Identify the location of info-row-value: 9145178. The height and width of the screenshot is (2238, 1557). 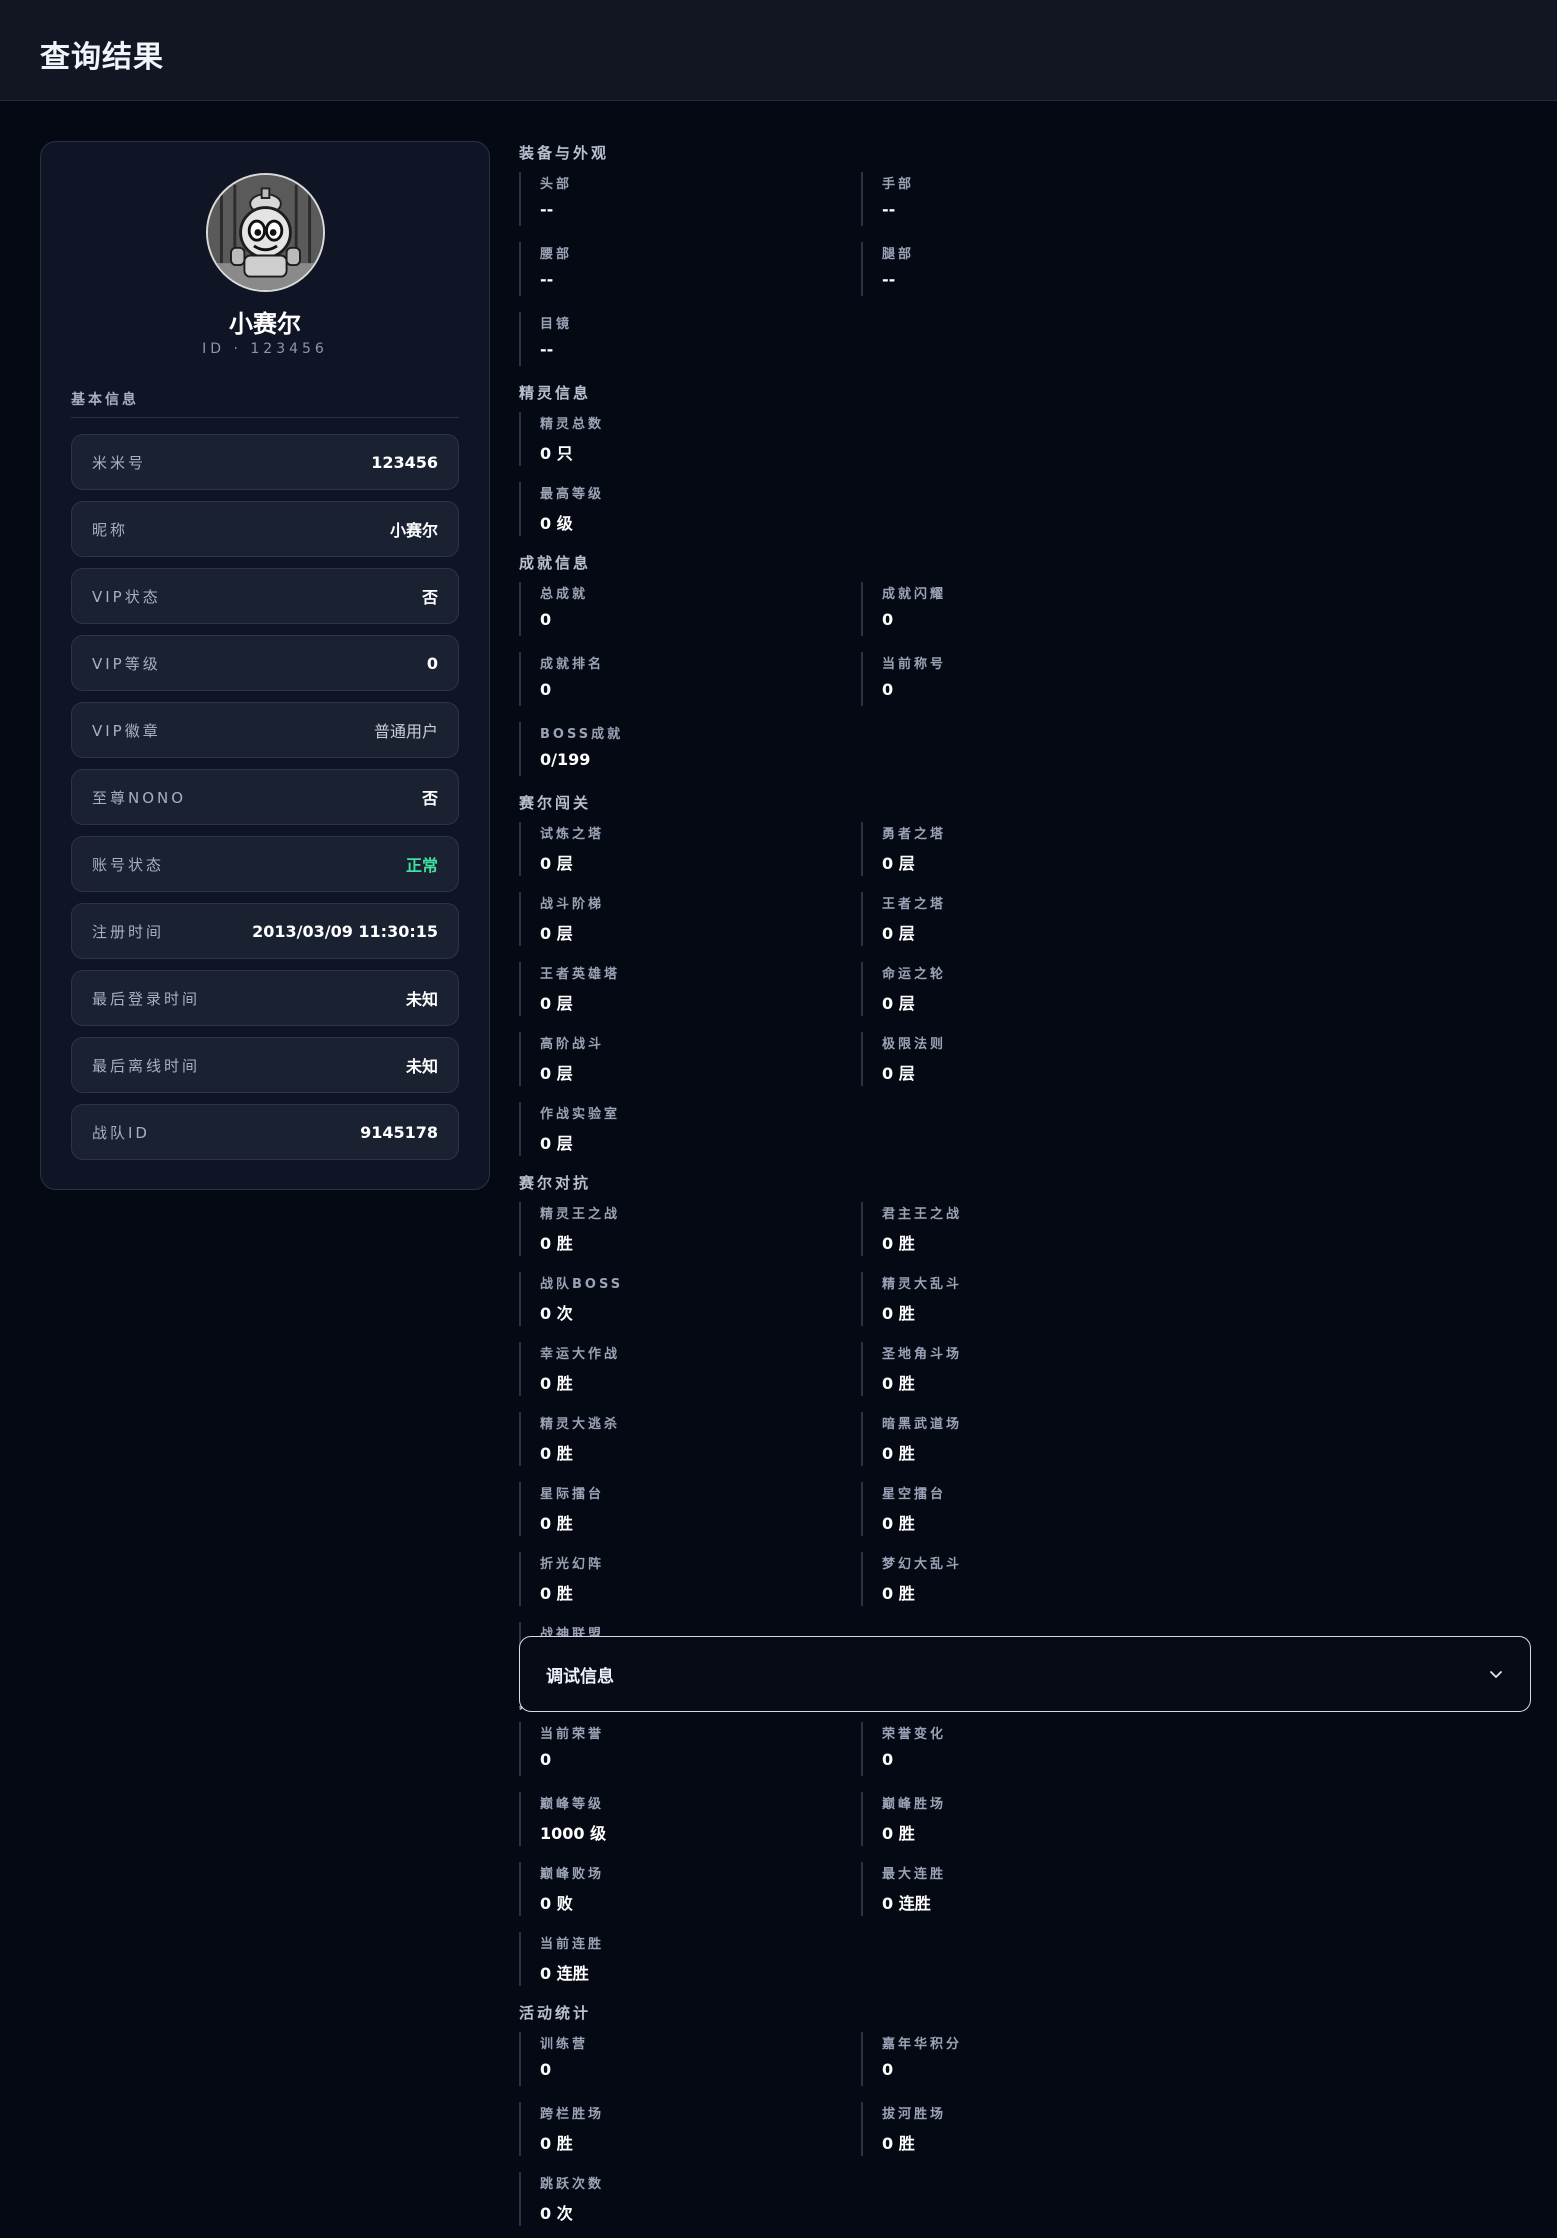
(399, 1132).